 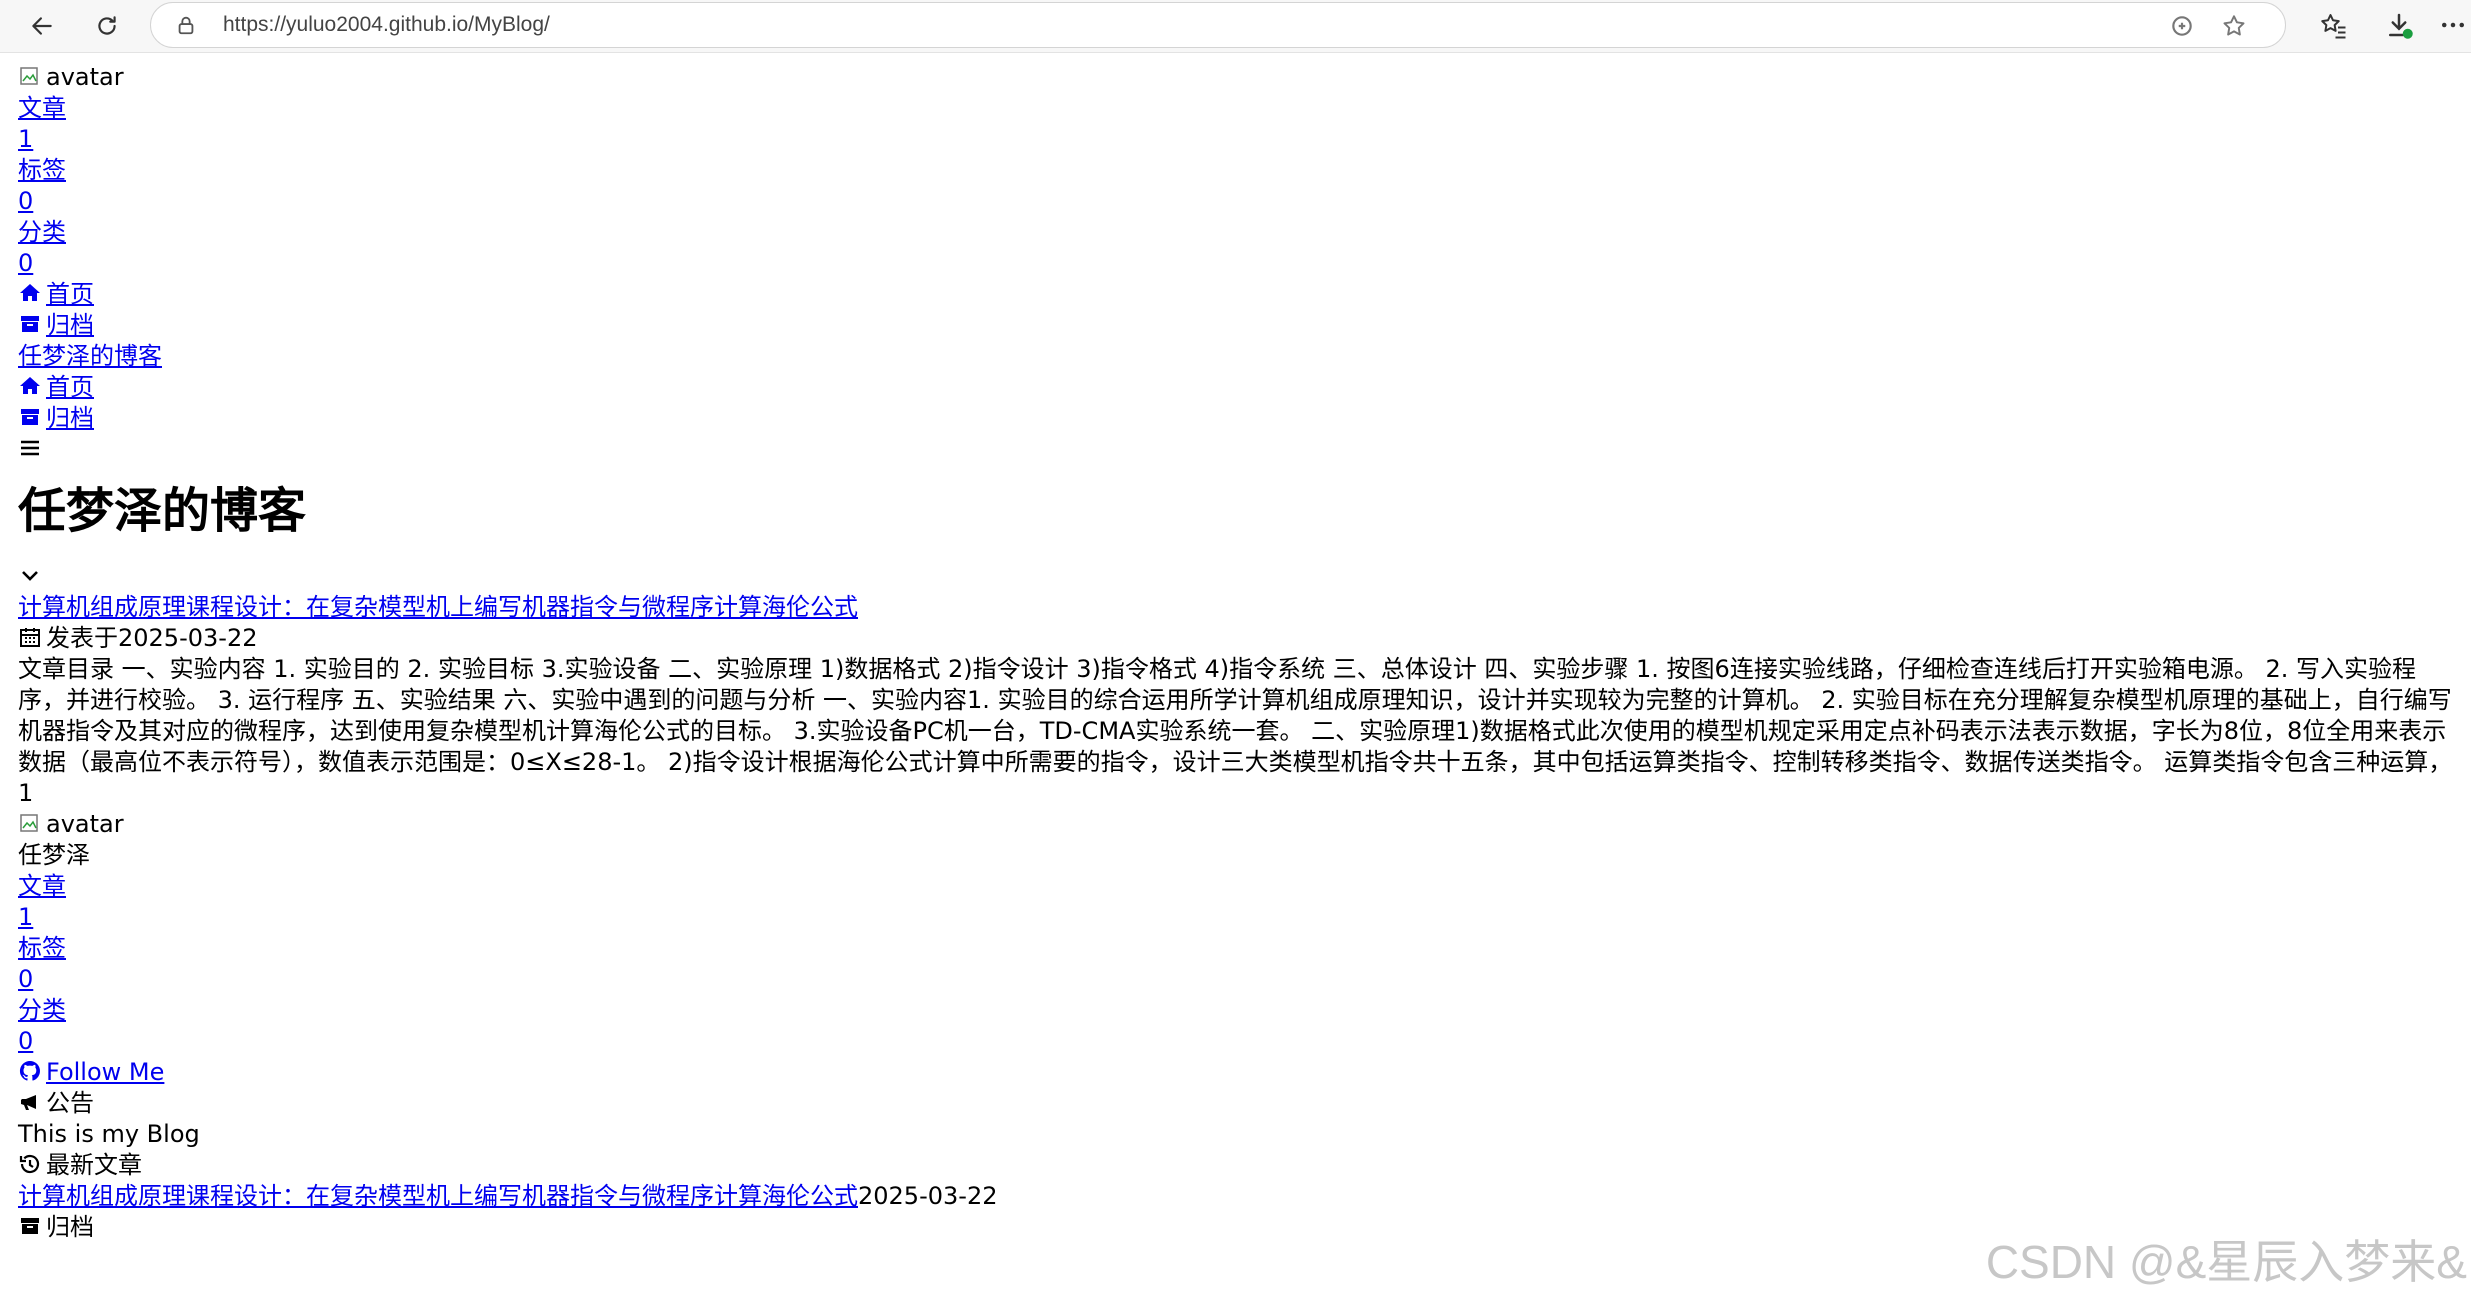 I want to click on chevron-down-icon, so click(x=30, y=575).